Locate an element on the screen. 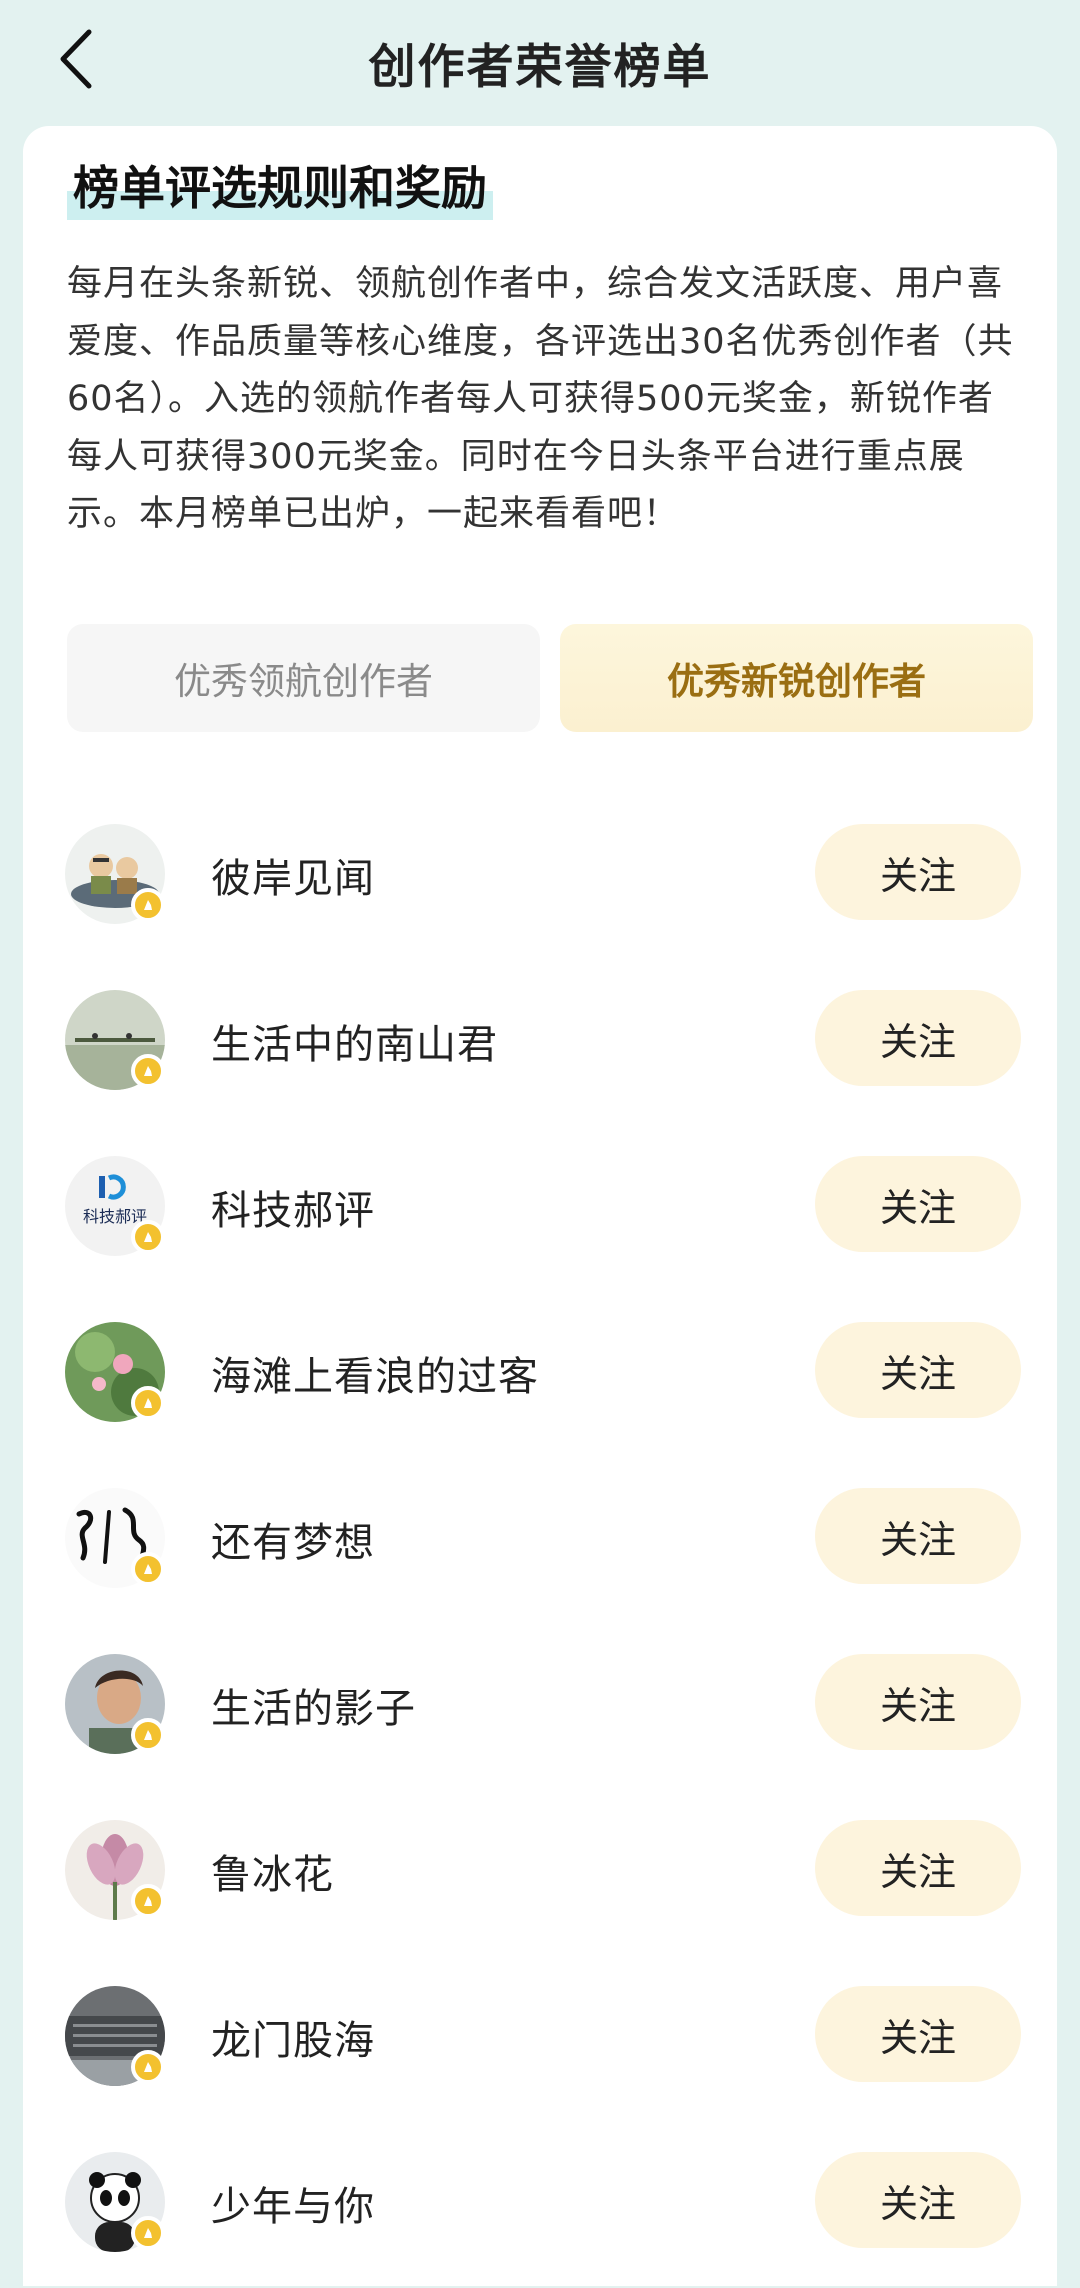  nav-bar: 创作者荣誉榜单 is located at coordinates (540, 59).